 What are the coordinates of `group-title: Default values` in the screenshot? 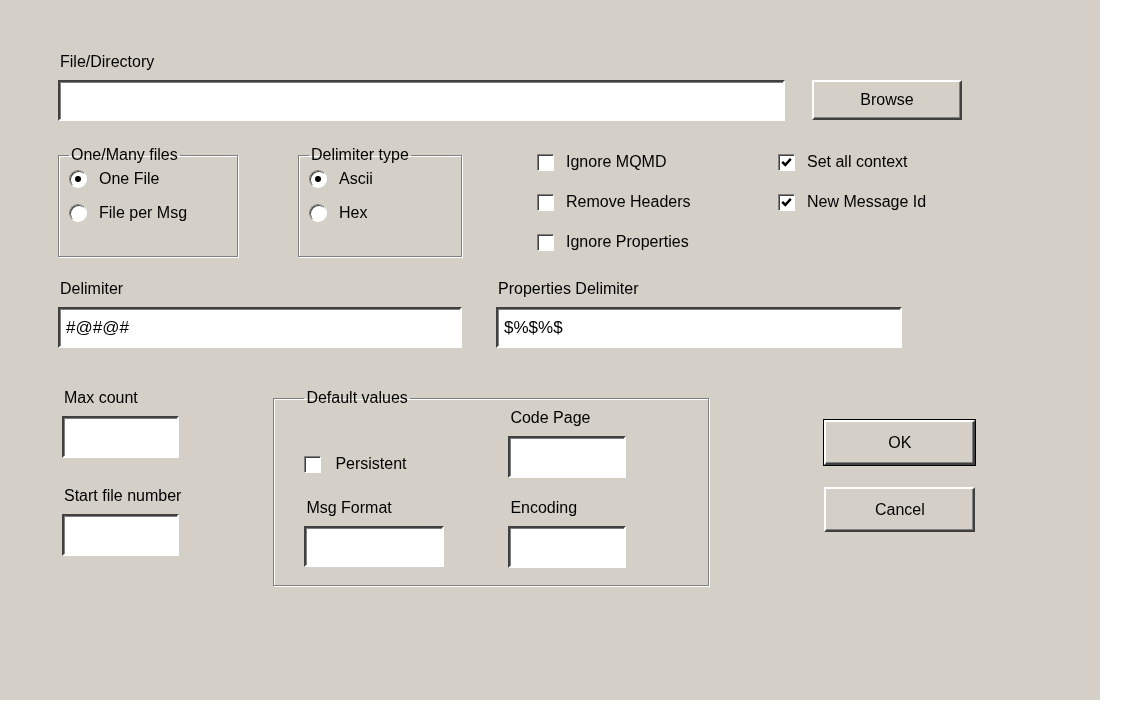 It's located at (357, 398).